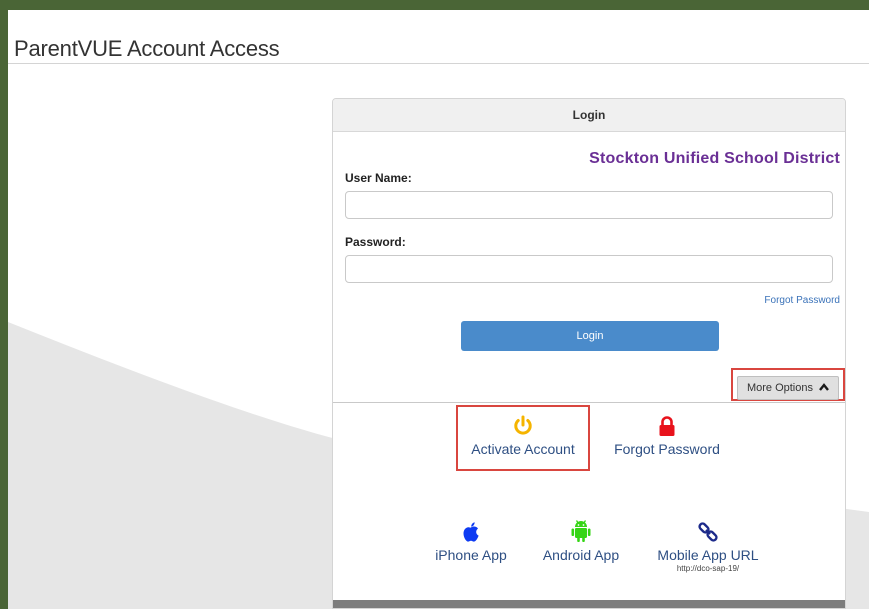  Describe the element at coordinates (589, 205) in the screenshot. I see `username-input` at that location.